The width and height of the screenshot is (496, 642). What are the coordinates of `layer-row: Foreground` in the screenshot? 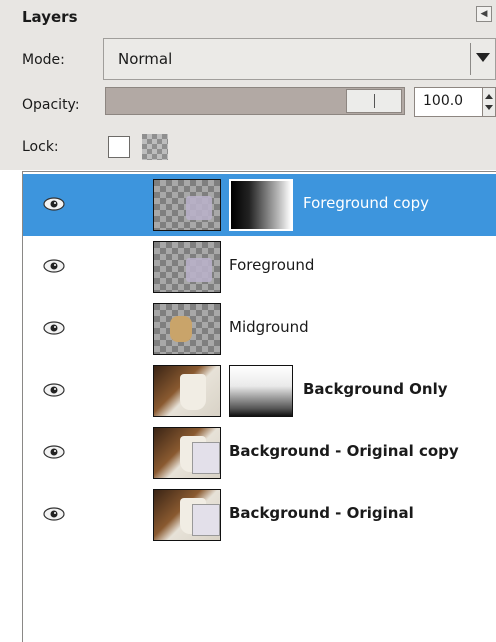 It's located at (259, 267).